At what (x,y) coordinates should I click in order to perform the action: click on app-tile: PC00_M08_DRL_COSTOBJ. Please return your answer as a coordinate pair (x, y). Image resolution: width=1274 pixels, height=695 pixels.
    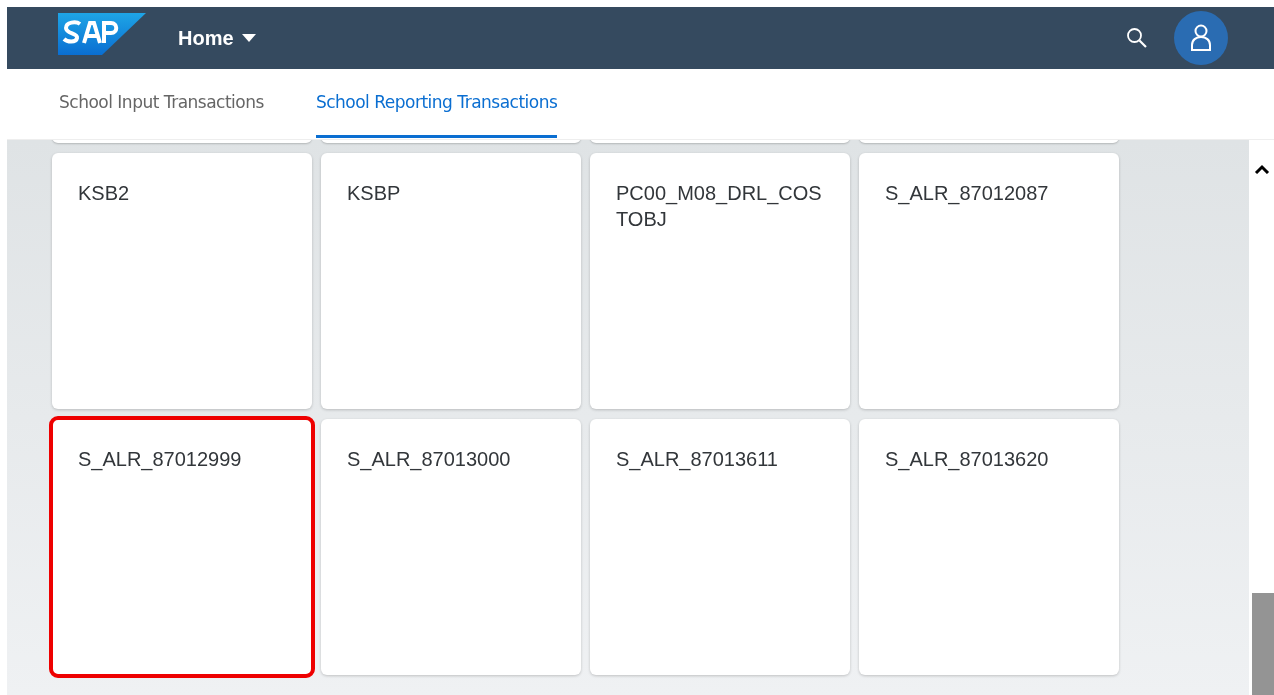
    Looking at the image, I should click on (720, 281).